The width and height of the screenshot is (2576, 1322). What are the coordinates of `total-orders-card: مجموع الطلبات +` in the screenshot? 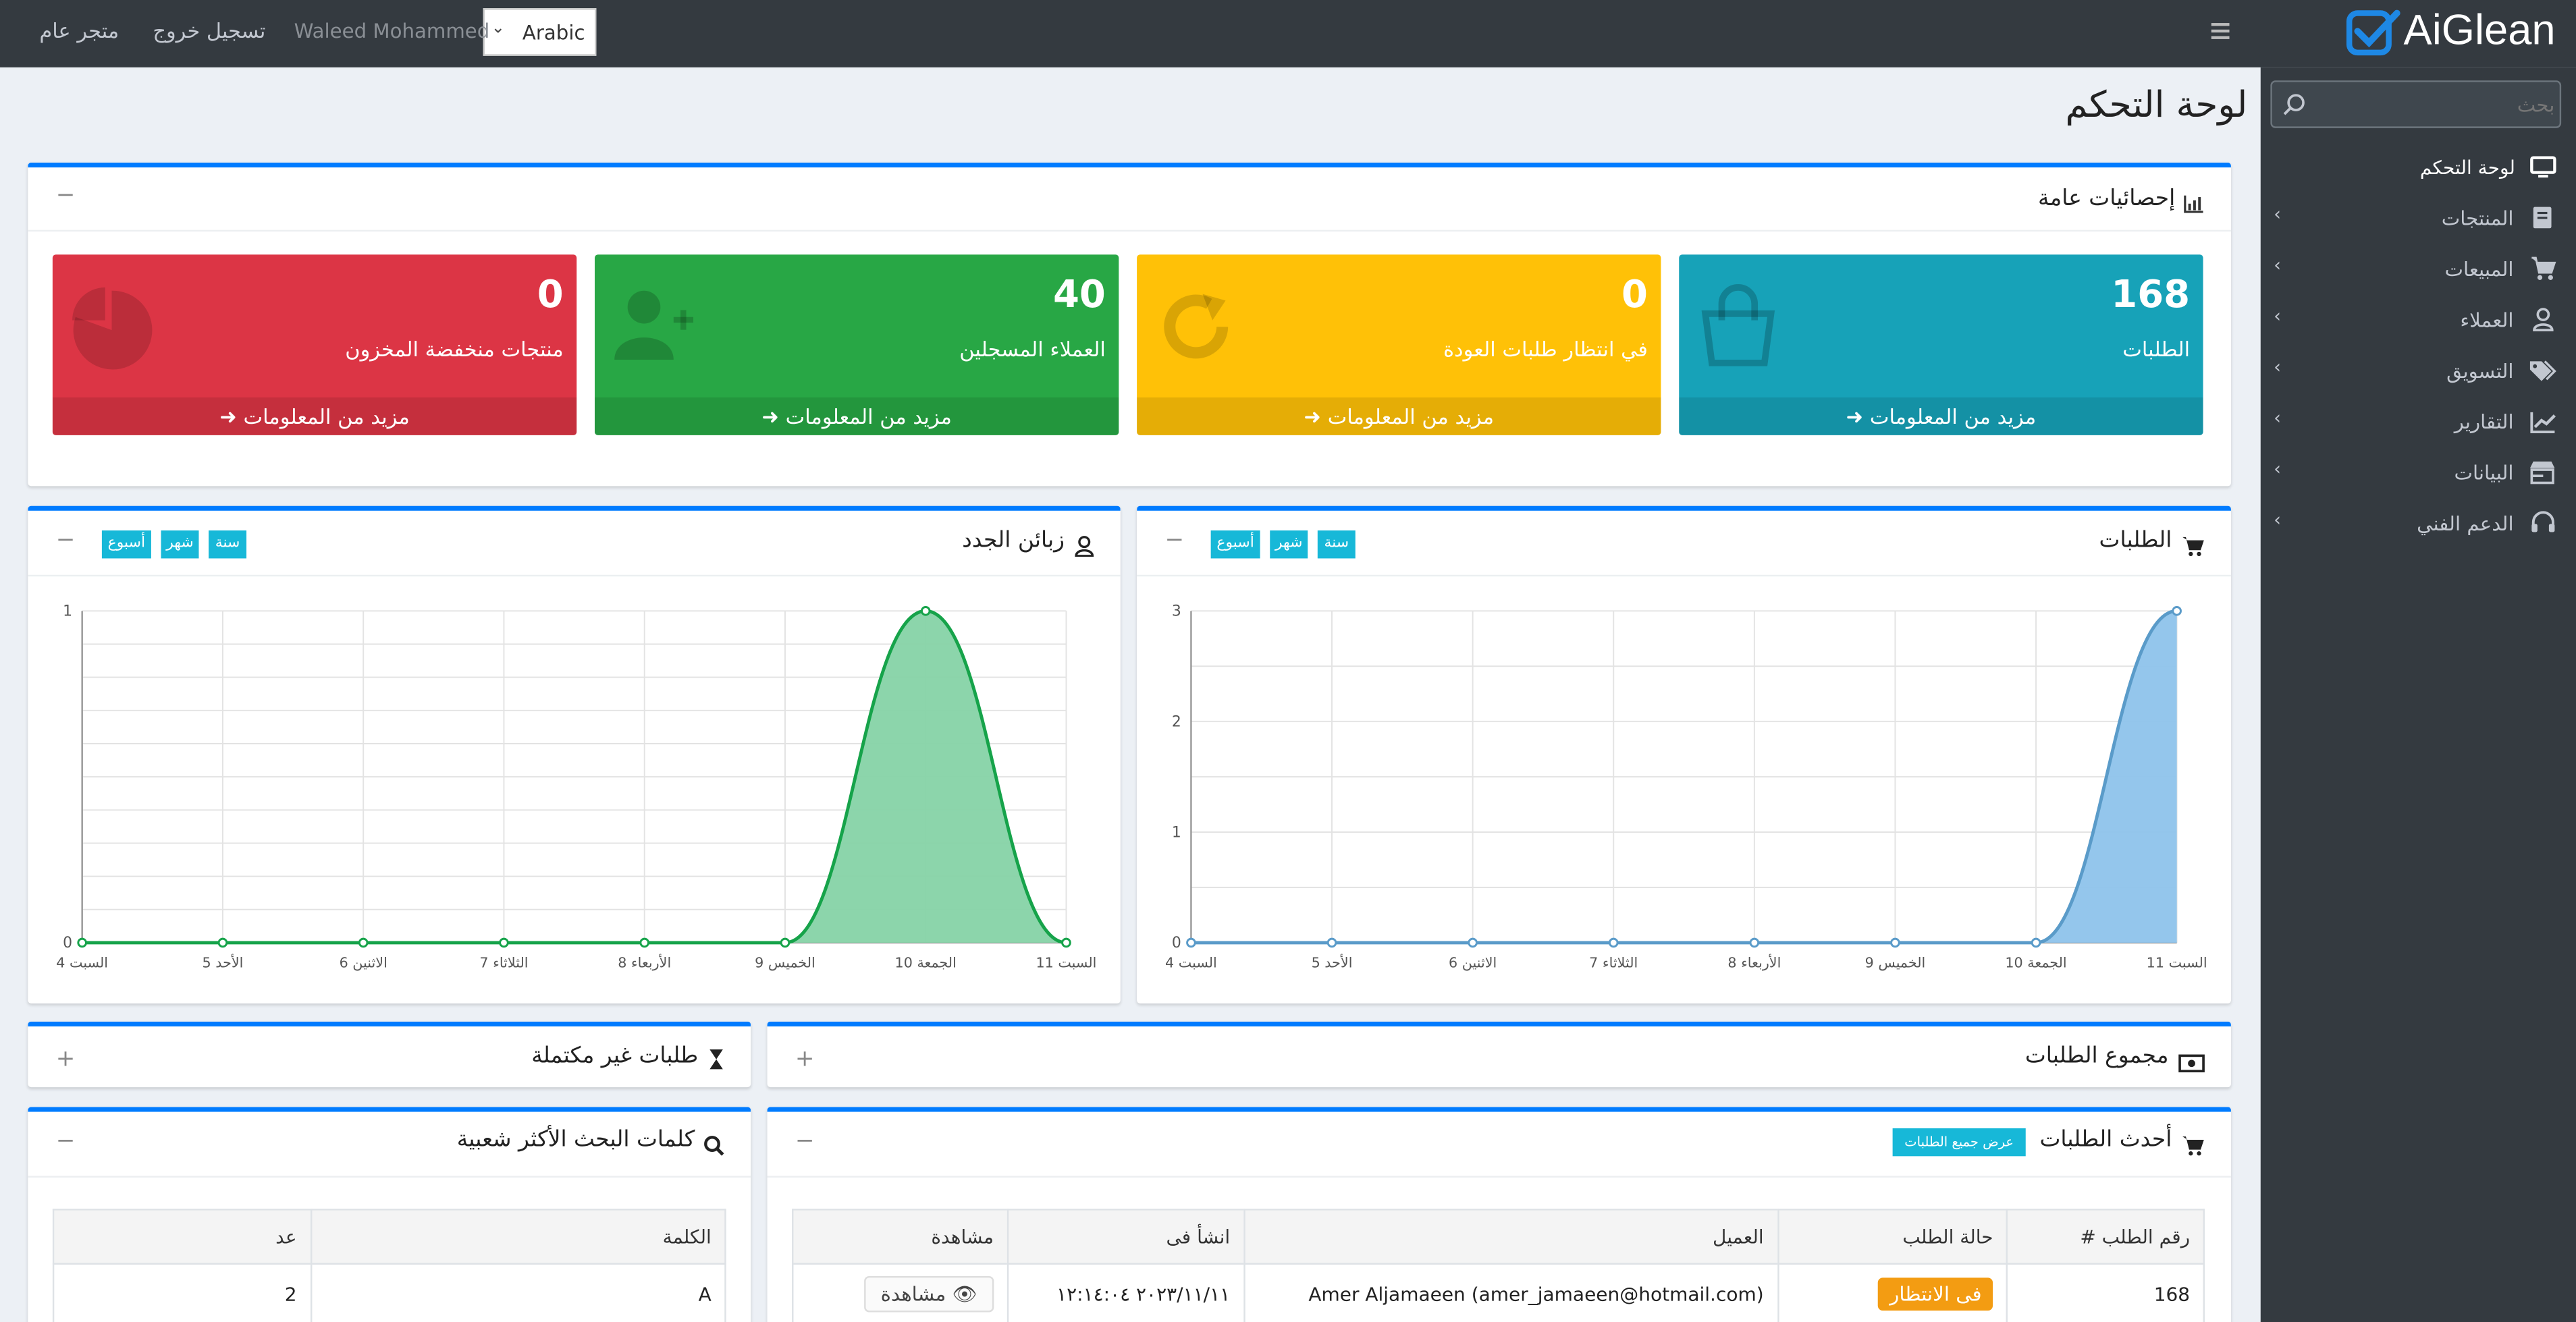 It's located at (1499, 1054).